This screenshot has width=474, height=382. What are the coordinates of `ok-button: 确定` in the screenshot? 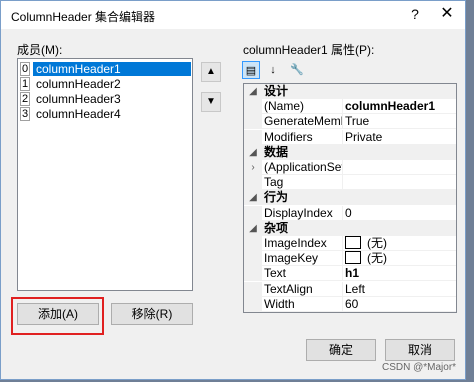 It's located at (341, 350).